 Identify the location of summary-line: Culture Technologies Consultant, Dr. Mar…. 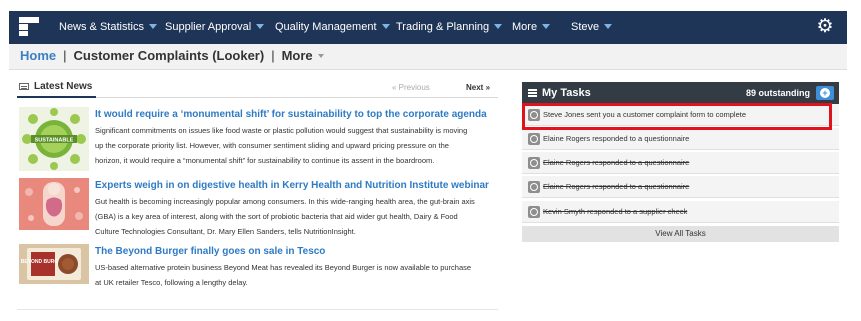
(225, 231).